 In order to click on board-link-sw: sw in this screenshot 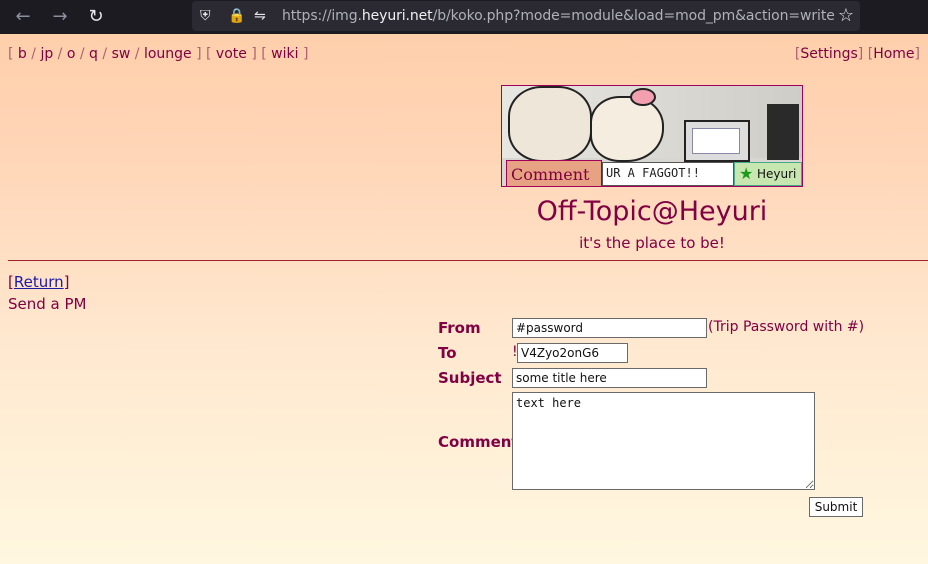, I will do `click(121, 54)`.